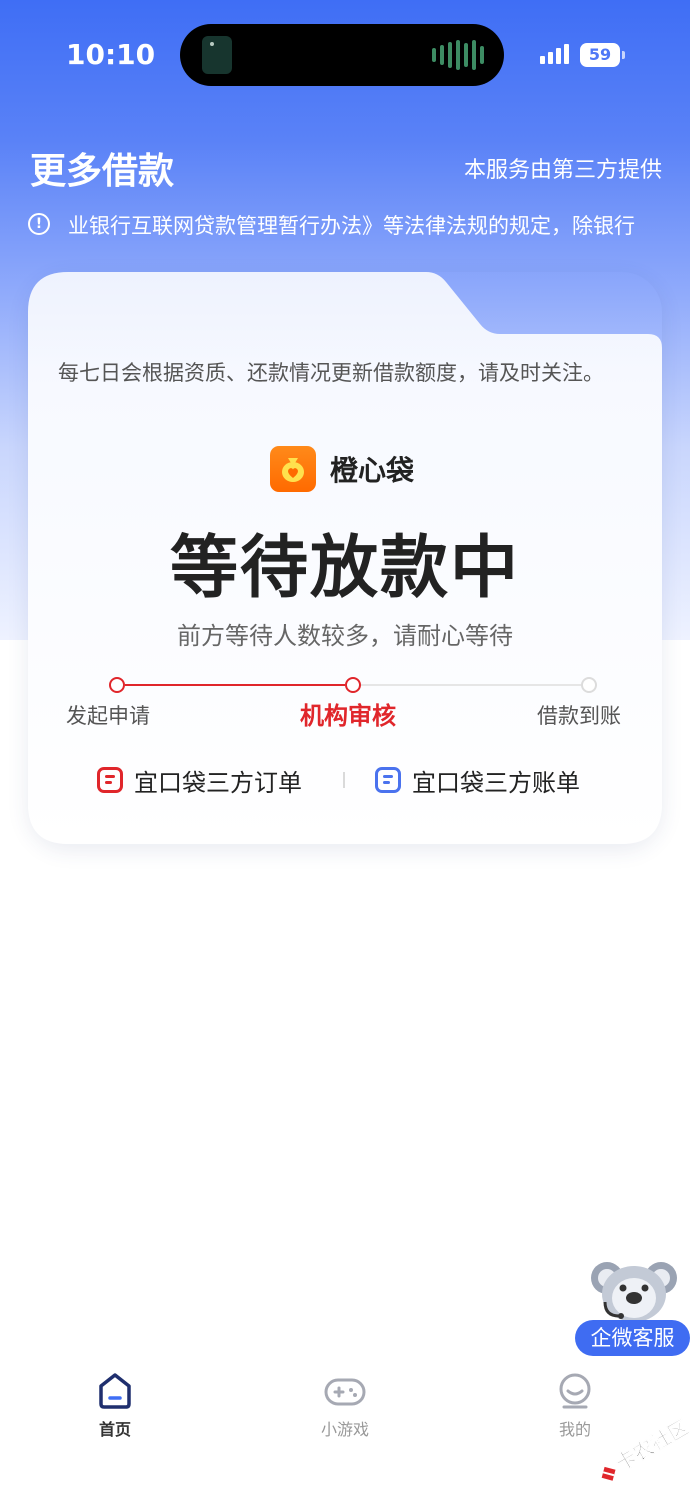 The width and height of the screenshot is (690, 1500). Describe the element at coordinates (388, 780) in the screenshot. I see `bill-document-icon` at that location.